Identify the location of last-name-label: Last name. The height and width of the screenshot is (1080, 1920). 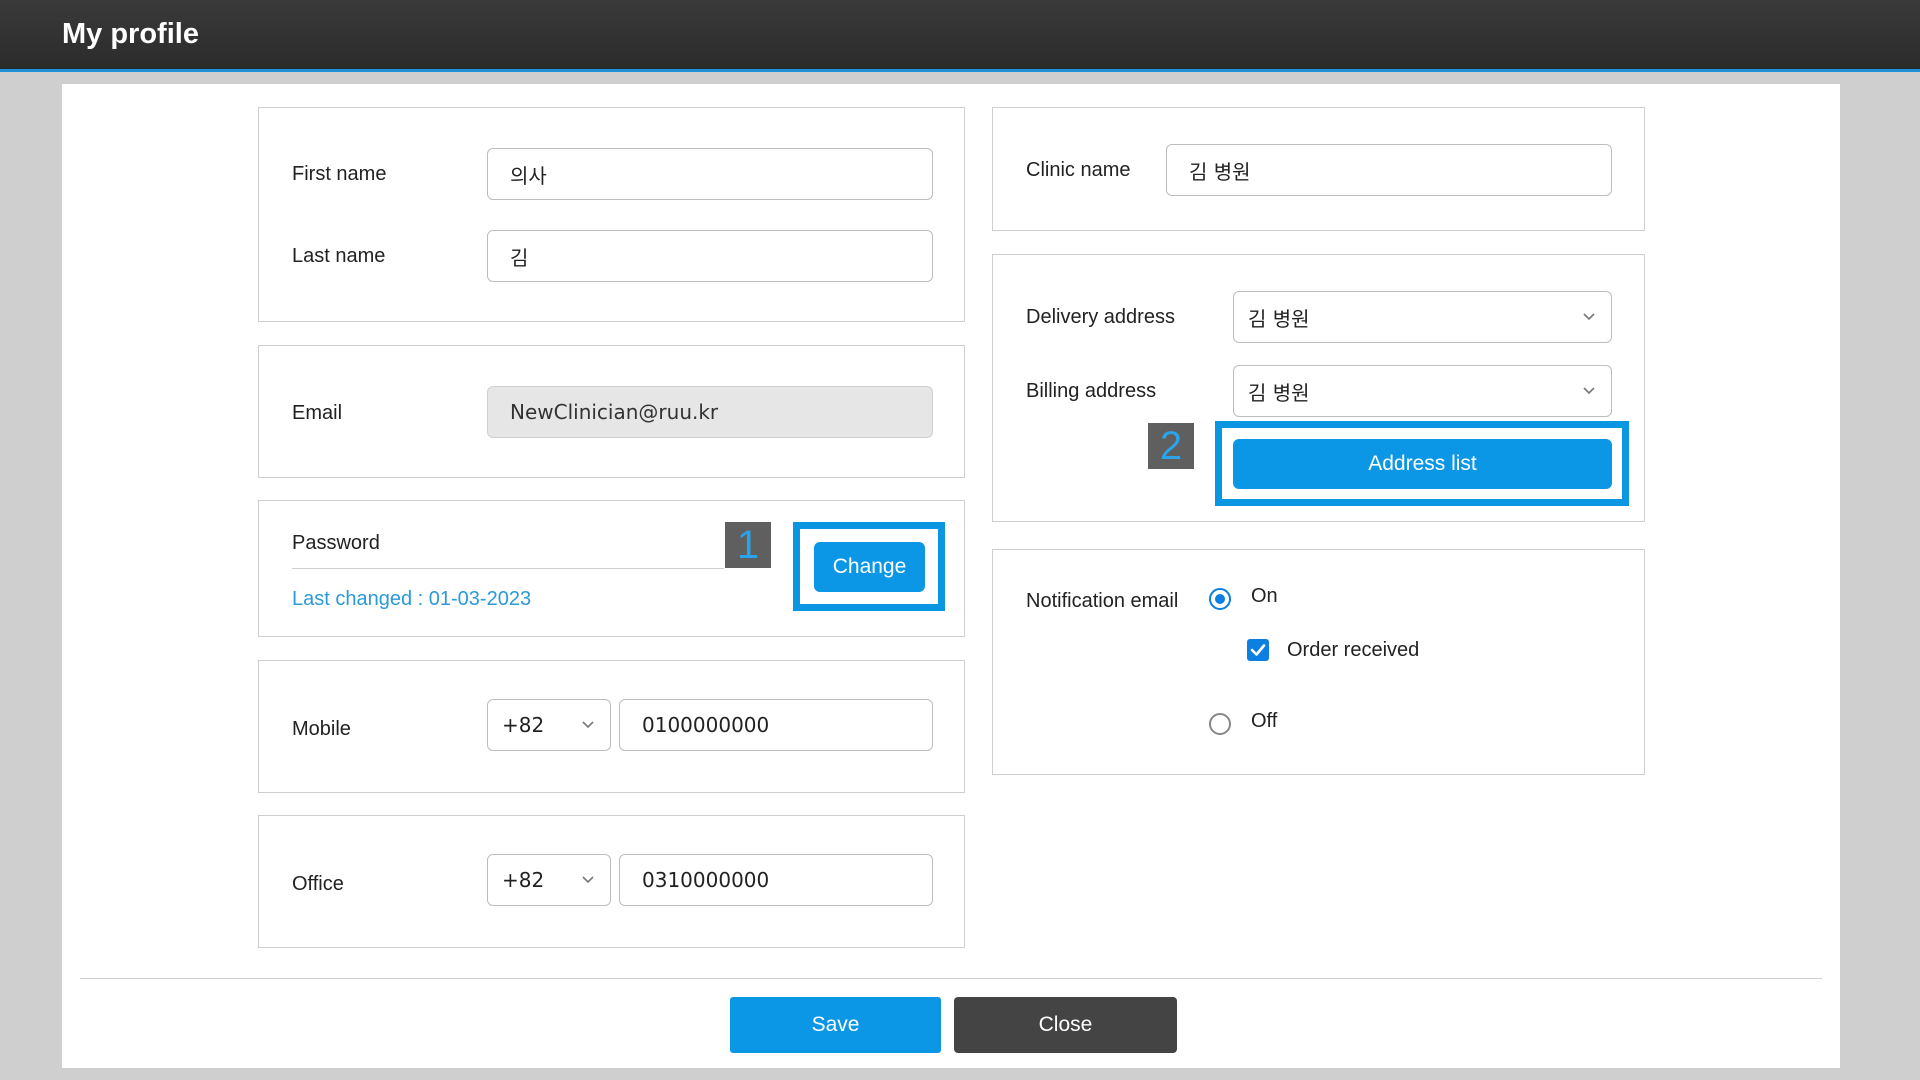
(339, 256).